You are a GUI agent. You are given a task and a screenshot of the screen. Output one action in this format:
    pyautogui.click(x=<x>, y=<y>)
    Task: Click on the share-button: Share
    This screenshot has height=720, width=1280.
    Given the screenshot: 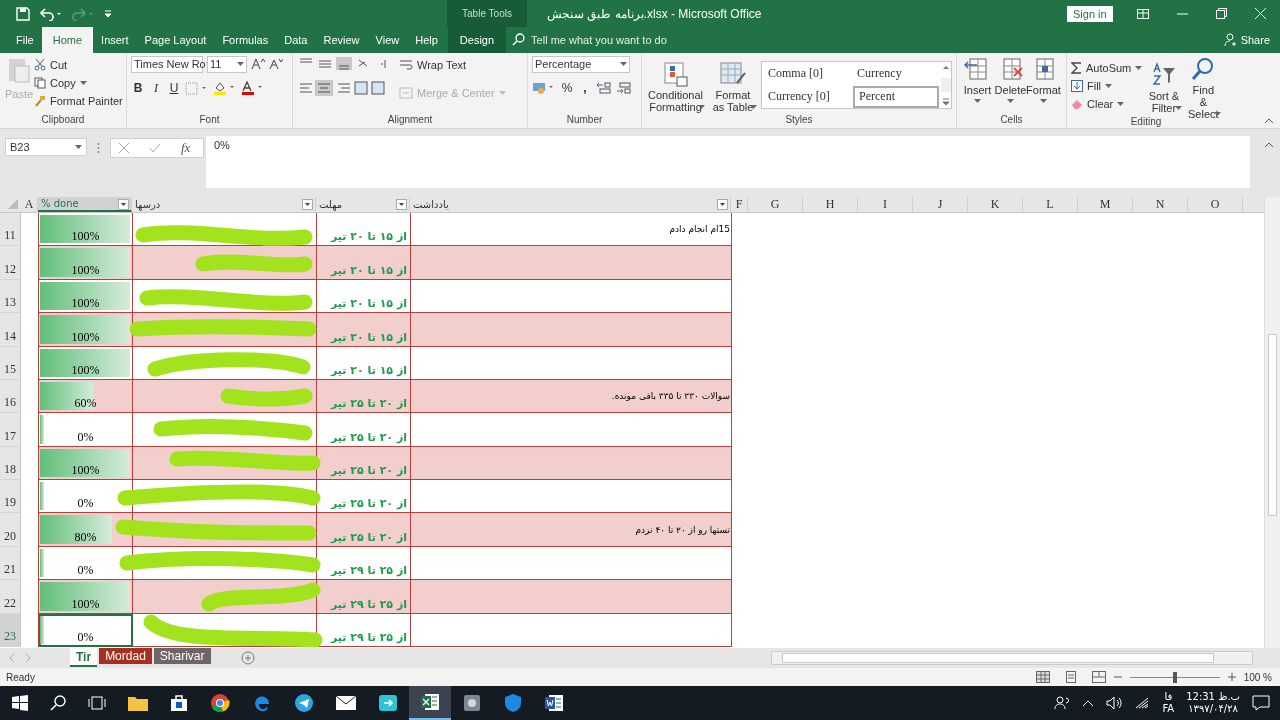 What is the action you would take?
    pyautogui.click(x=1246, y=40)
    